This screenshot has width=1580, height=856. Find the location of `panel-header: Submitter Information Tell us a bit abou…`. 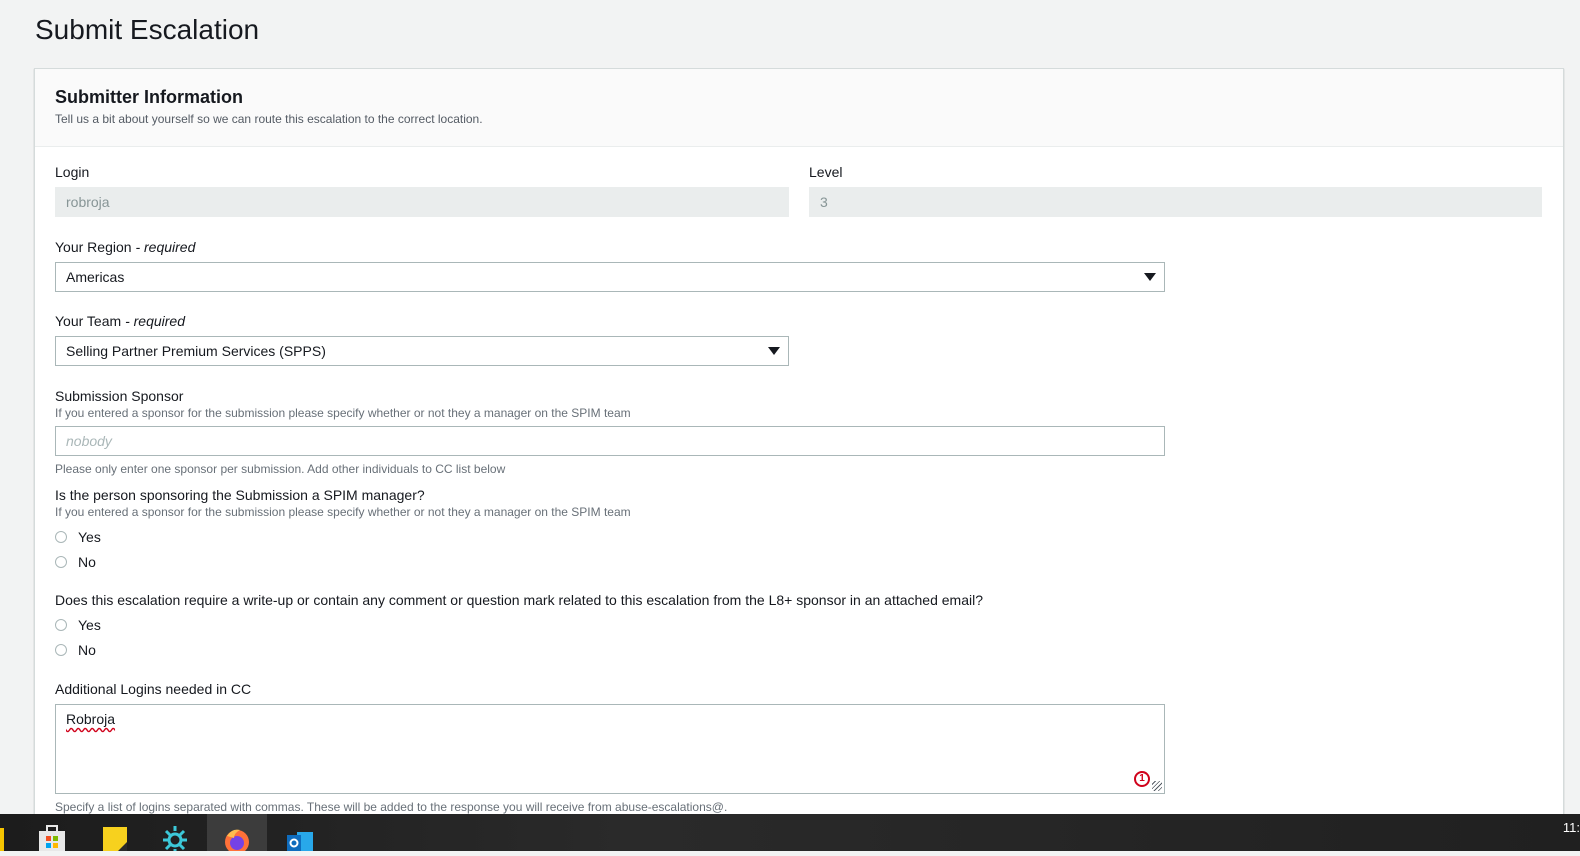

panel-header: Submitter Information Tell us a bit abou… is located at coordinates (799, 108).